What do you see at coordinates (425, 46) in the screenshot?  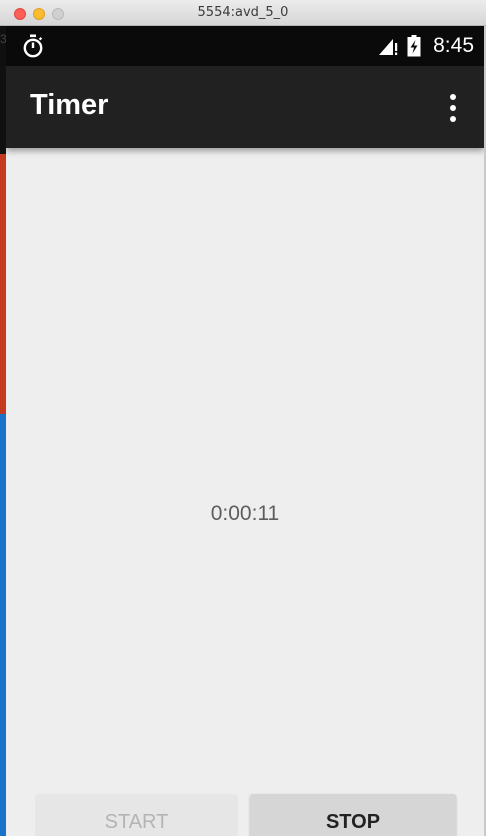 I see `status-icons: 8:45` at bounding box center [425, 46].